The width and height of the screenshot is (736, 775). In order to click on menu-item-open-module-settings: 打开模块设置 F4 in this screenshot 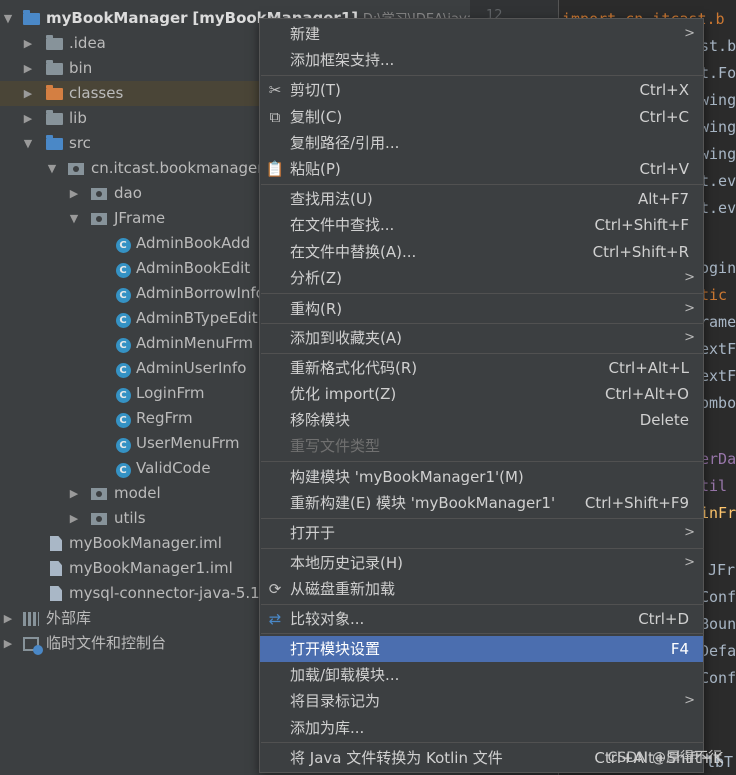, I will do `click(481, 649)`.